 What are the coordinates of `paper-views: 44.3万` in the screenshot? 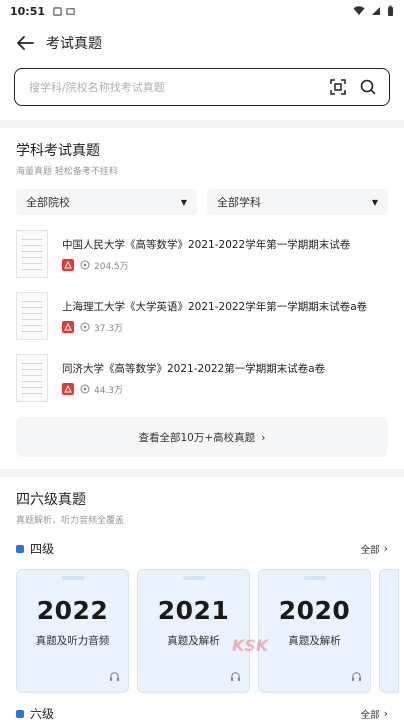 It's located at (109, 390).